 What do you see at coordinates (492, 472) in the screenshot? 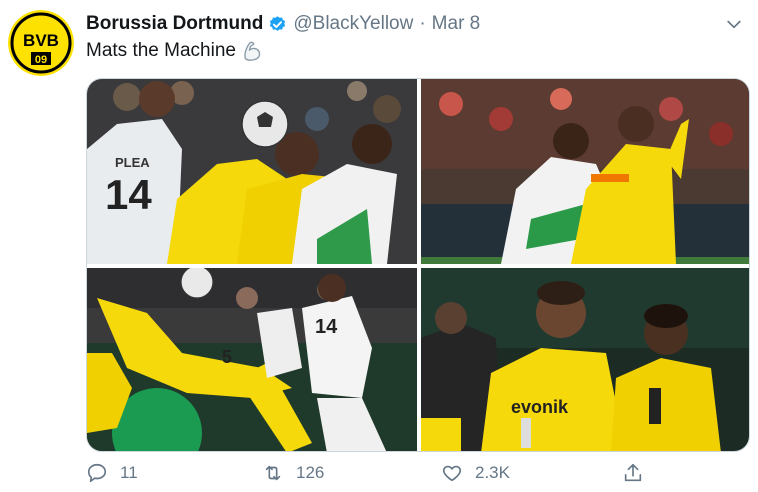
I see `like-count: 2.3K` at bounding box center [492, 472].